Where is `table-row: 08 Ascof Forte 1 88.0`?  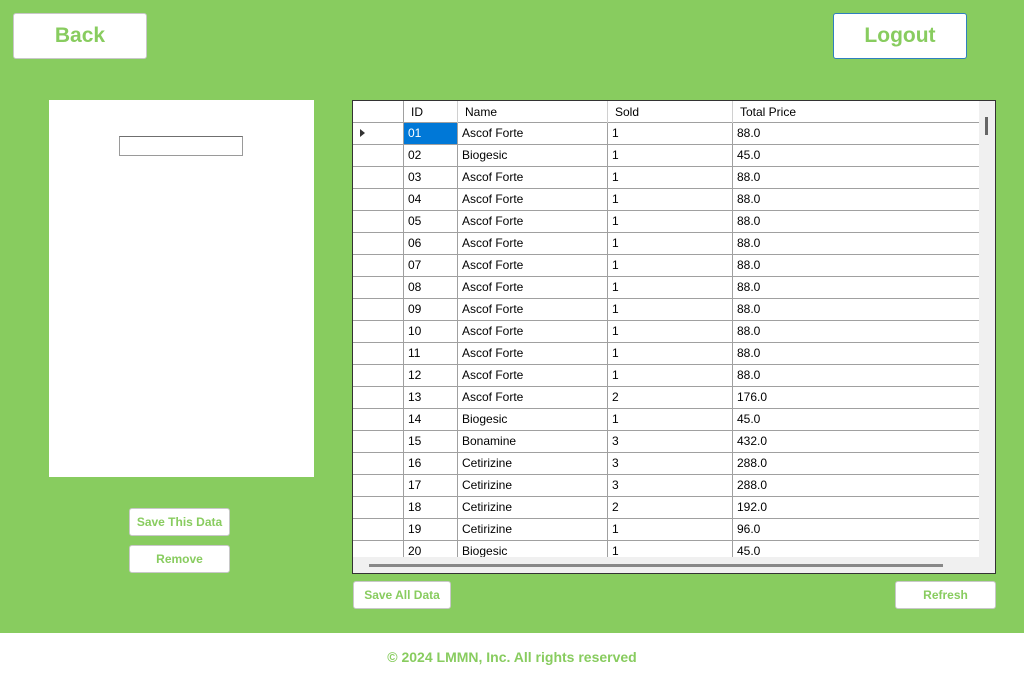 table-row: 08 Ascof Forte 1 88.0 is located at coordinates (666, 288).